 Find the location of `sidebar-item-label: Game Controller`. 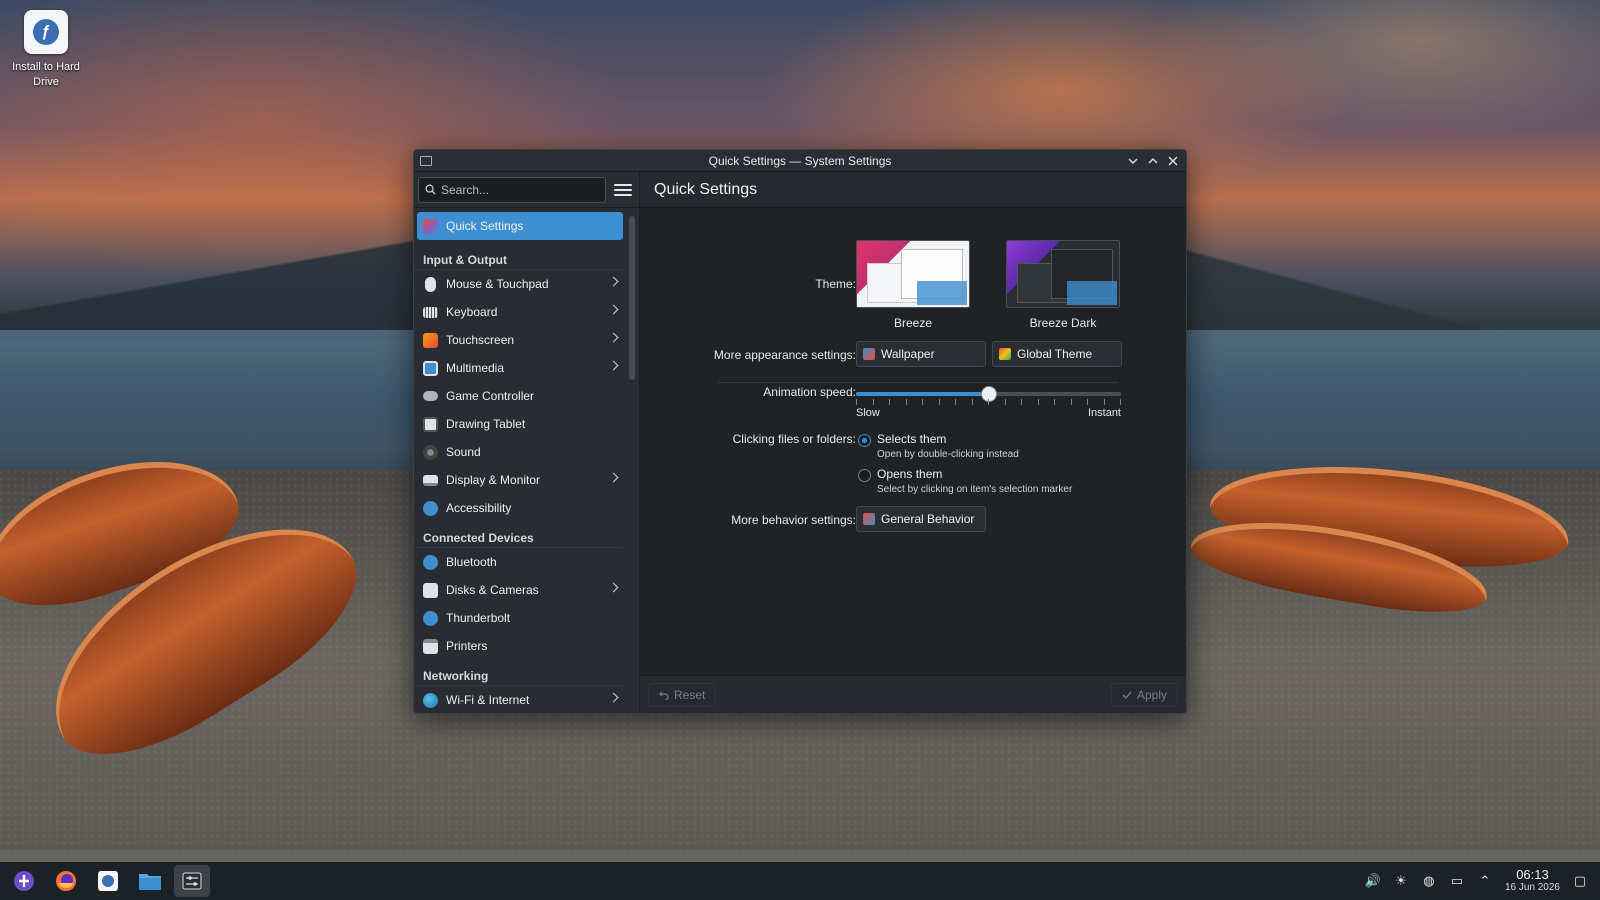

sidebar-item-label: Game Controller is located at coordinates (490, 396).